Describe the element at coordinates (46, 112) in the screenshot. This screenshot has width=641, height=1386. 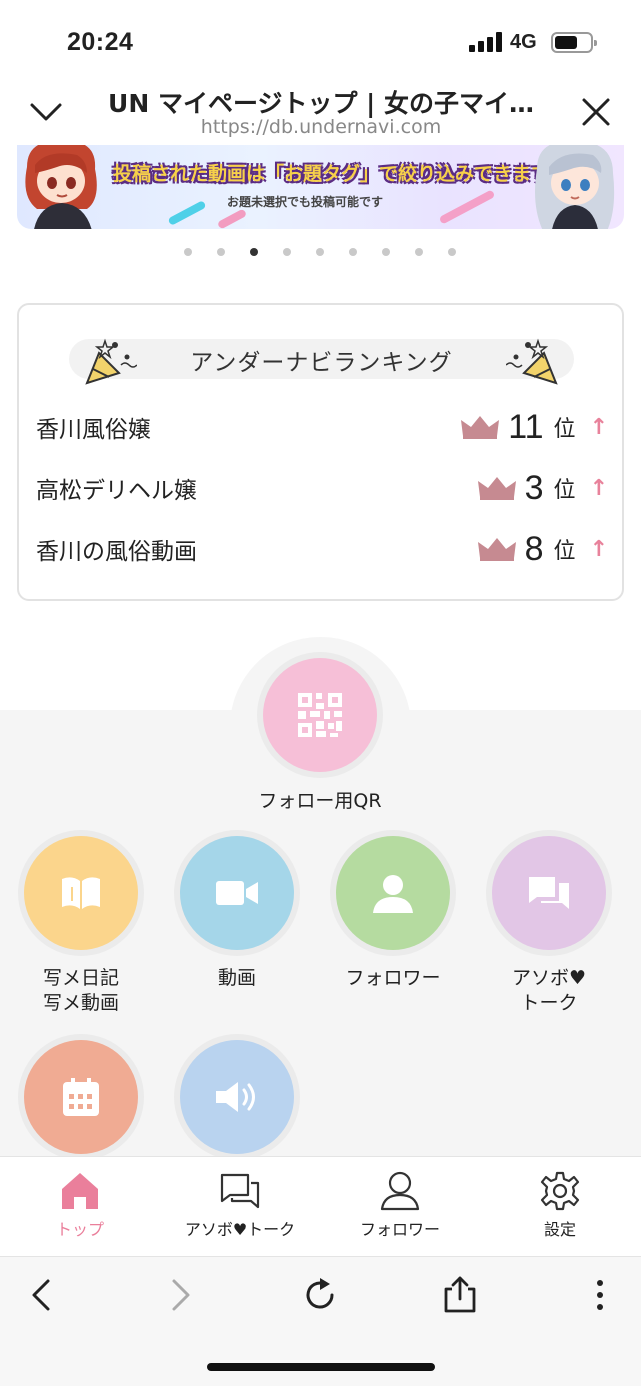
I see `chevron-down-icon` at that location.